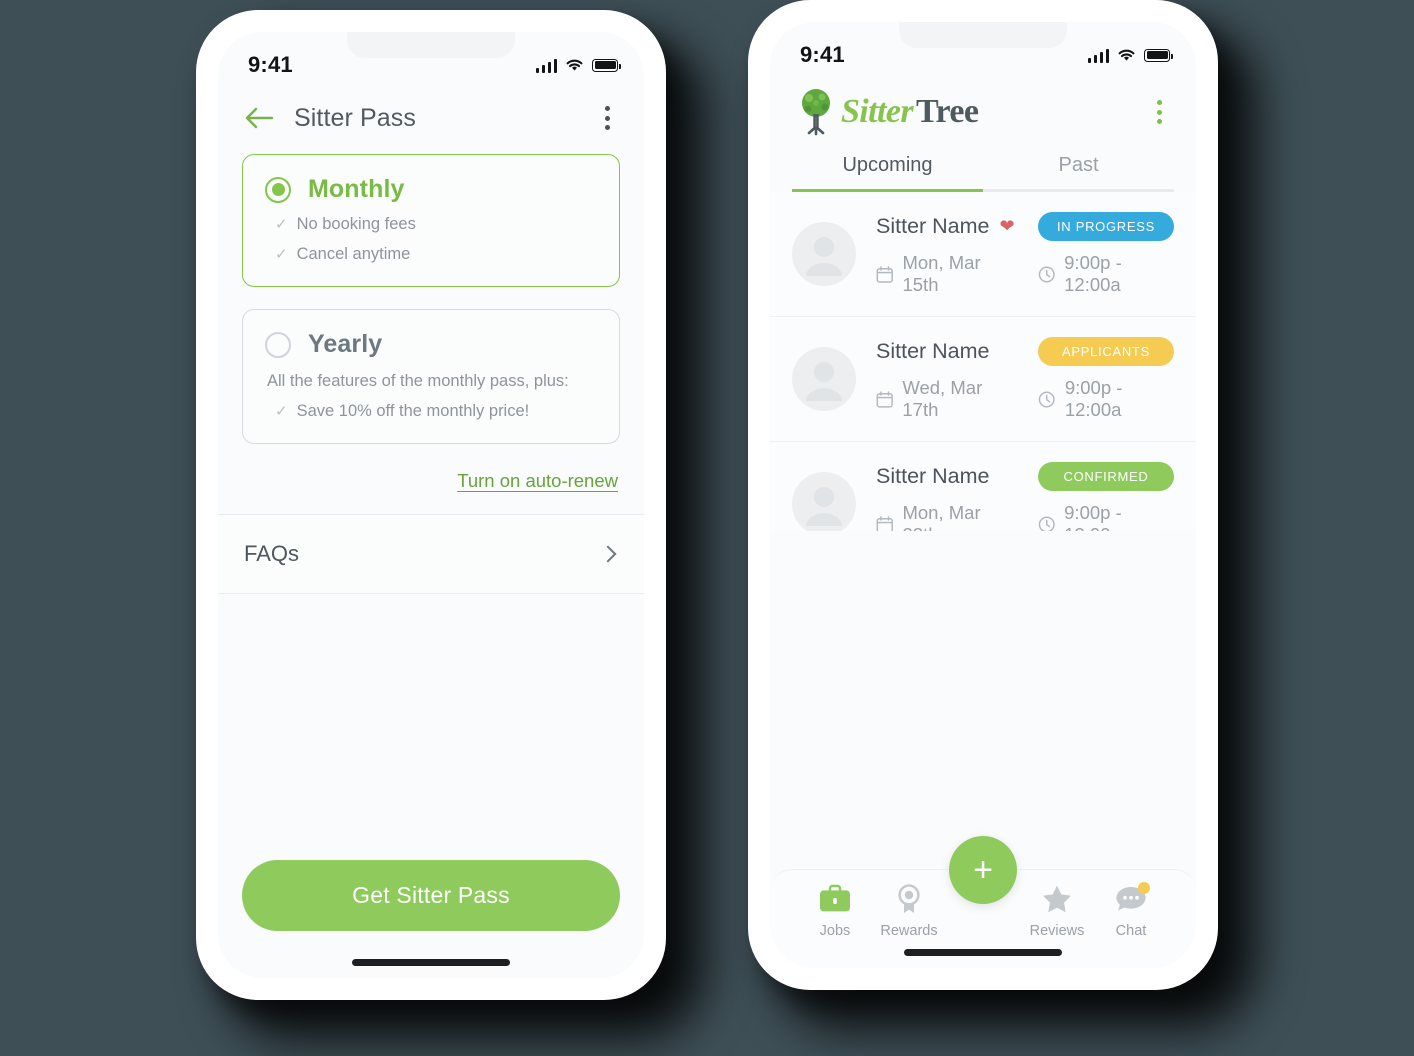 The height and width of the screenshot is (1056, 1414). Describe the element at coordinates (877, 111) in the screenshot. I see `logo-text-sitter: Sitter` at that location.